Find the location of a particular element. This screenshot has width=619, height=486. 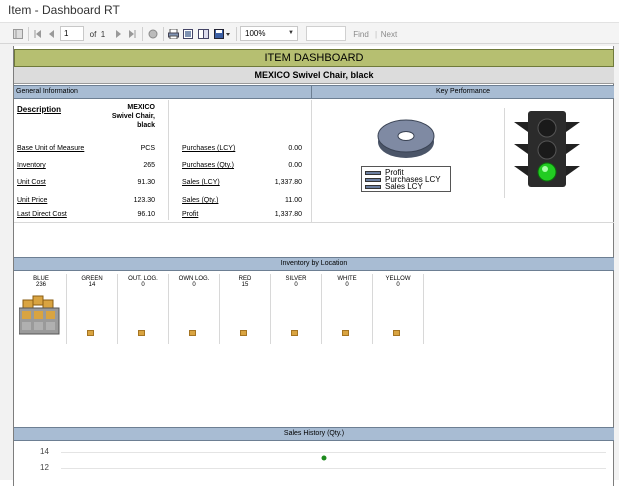

document-map-icon is located at coordinates (18, 34).